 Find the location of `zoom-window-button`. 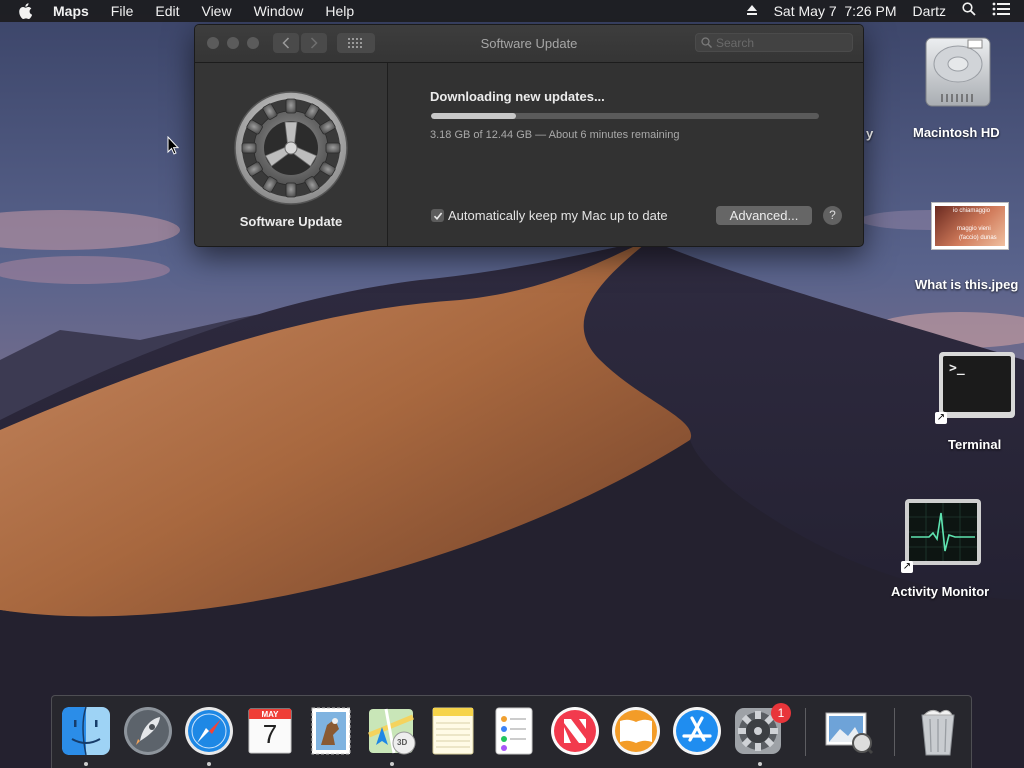

zoom-window-button is located at coordinates (253, 43).